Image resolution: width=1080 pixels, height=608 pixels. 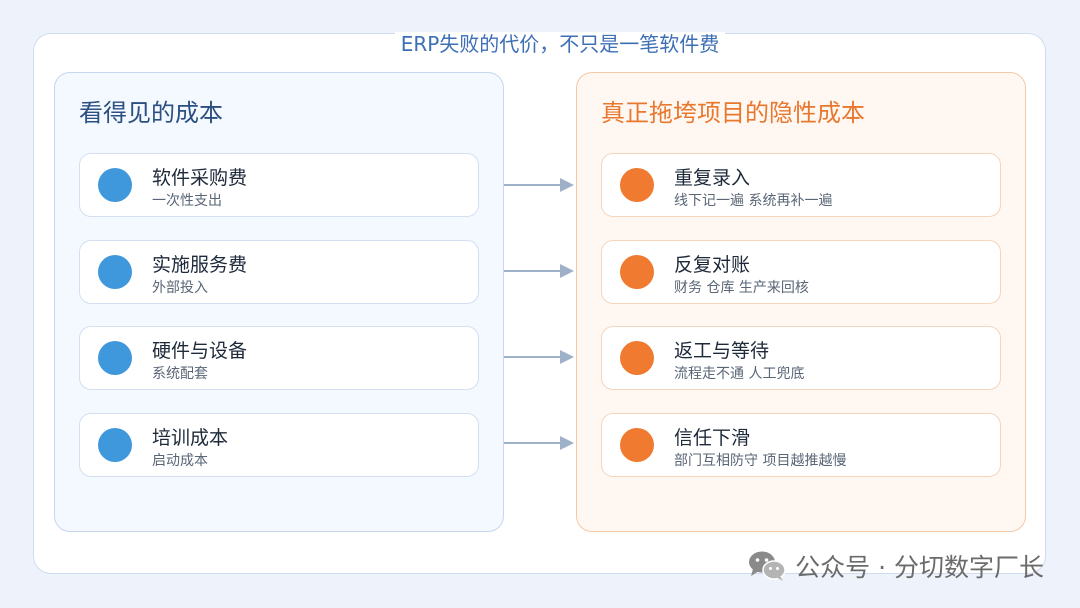 I want to click on item-title: 反复对账, so click(x=712, y=265).